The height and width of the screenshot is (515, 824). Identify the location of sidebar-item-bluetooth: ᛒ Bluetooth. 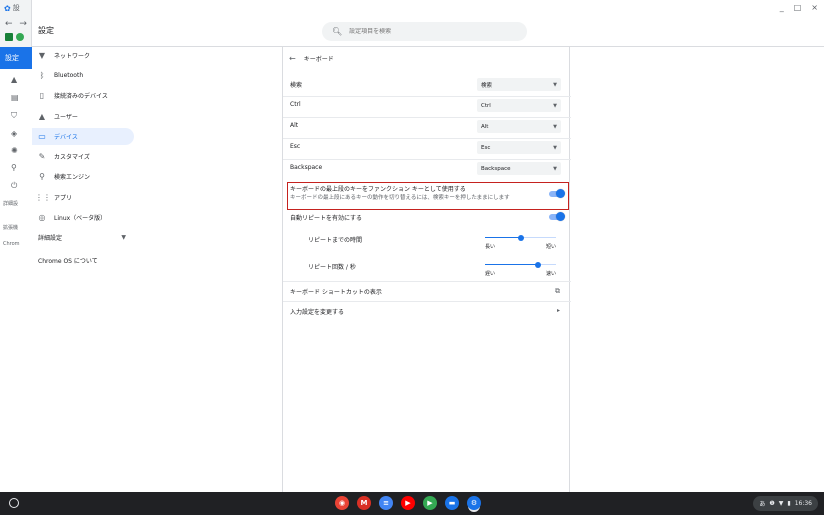
(83, 75).